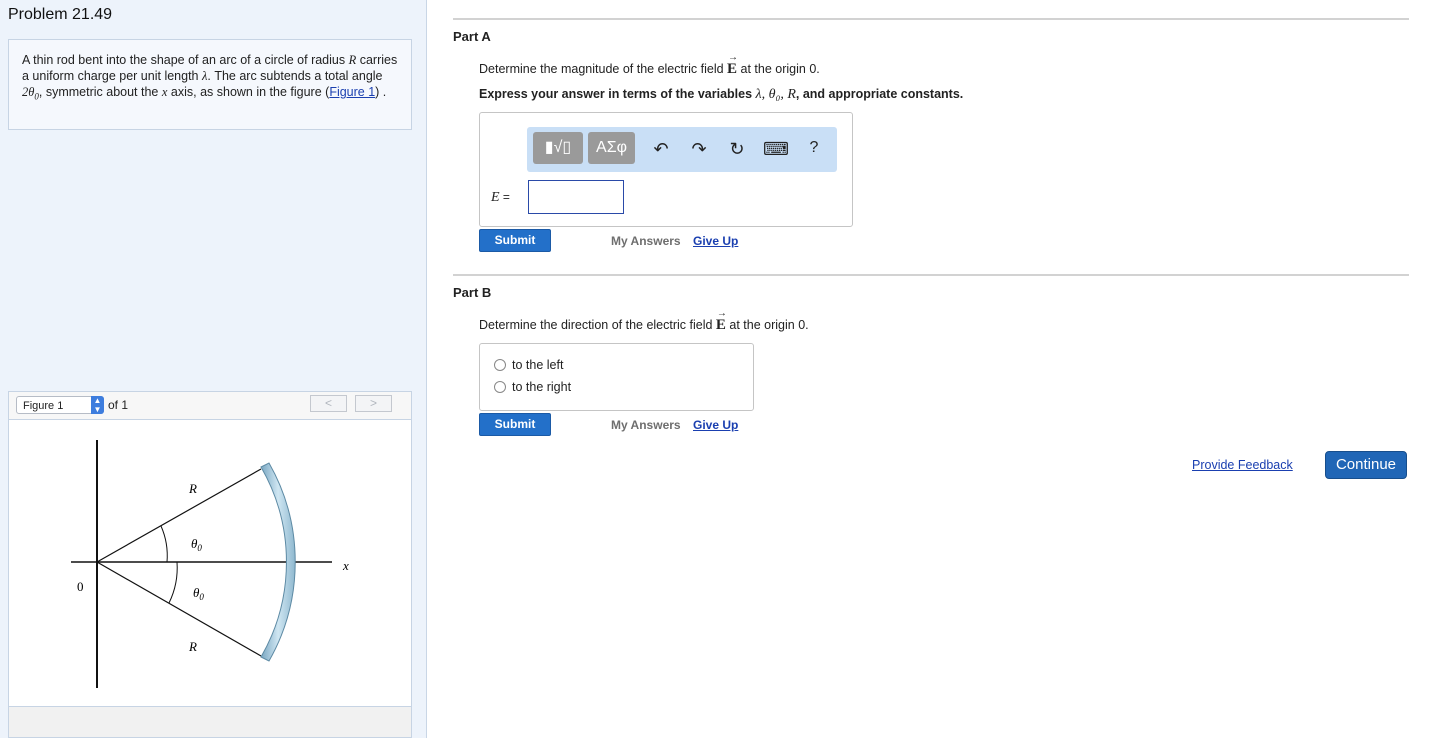 The width and height of the screenshot is (1435, 738). Describe the element at coordinates (661, 149) in the screenshot. I see `undo-icon: ↶` at that location.